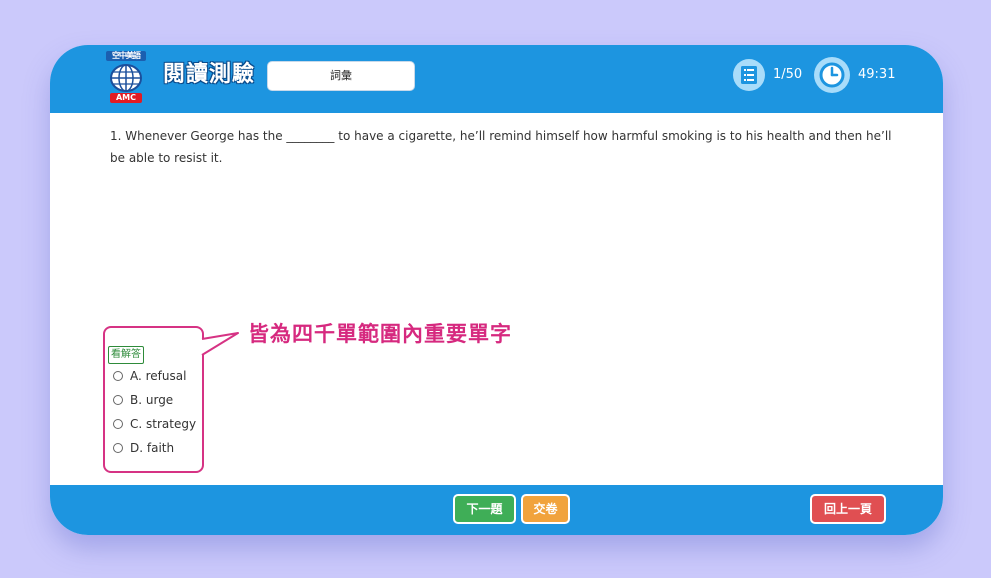  Describe the element at coordinates (118, 447) in the screenshot. I see `radio-d` at that location.